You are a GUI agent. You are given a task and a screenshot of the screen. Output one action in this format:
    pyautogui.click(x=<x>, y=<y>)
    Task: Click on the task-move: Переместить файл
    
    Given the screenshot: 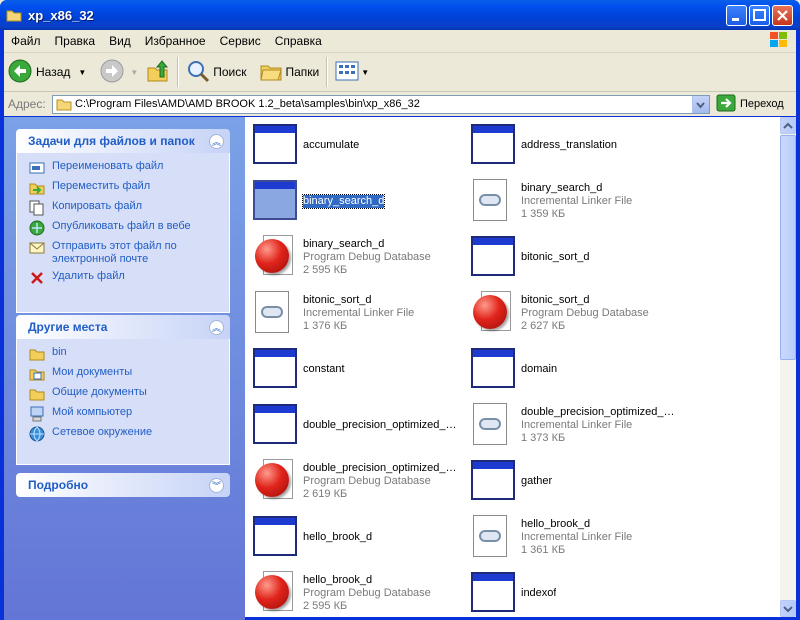 What is the action you would take?
    pyautogui.click(x=124, y=189)
    